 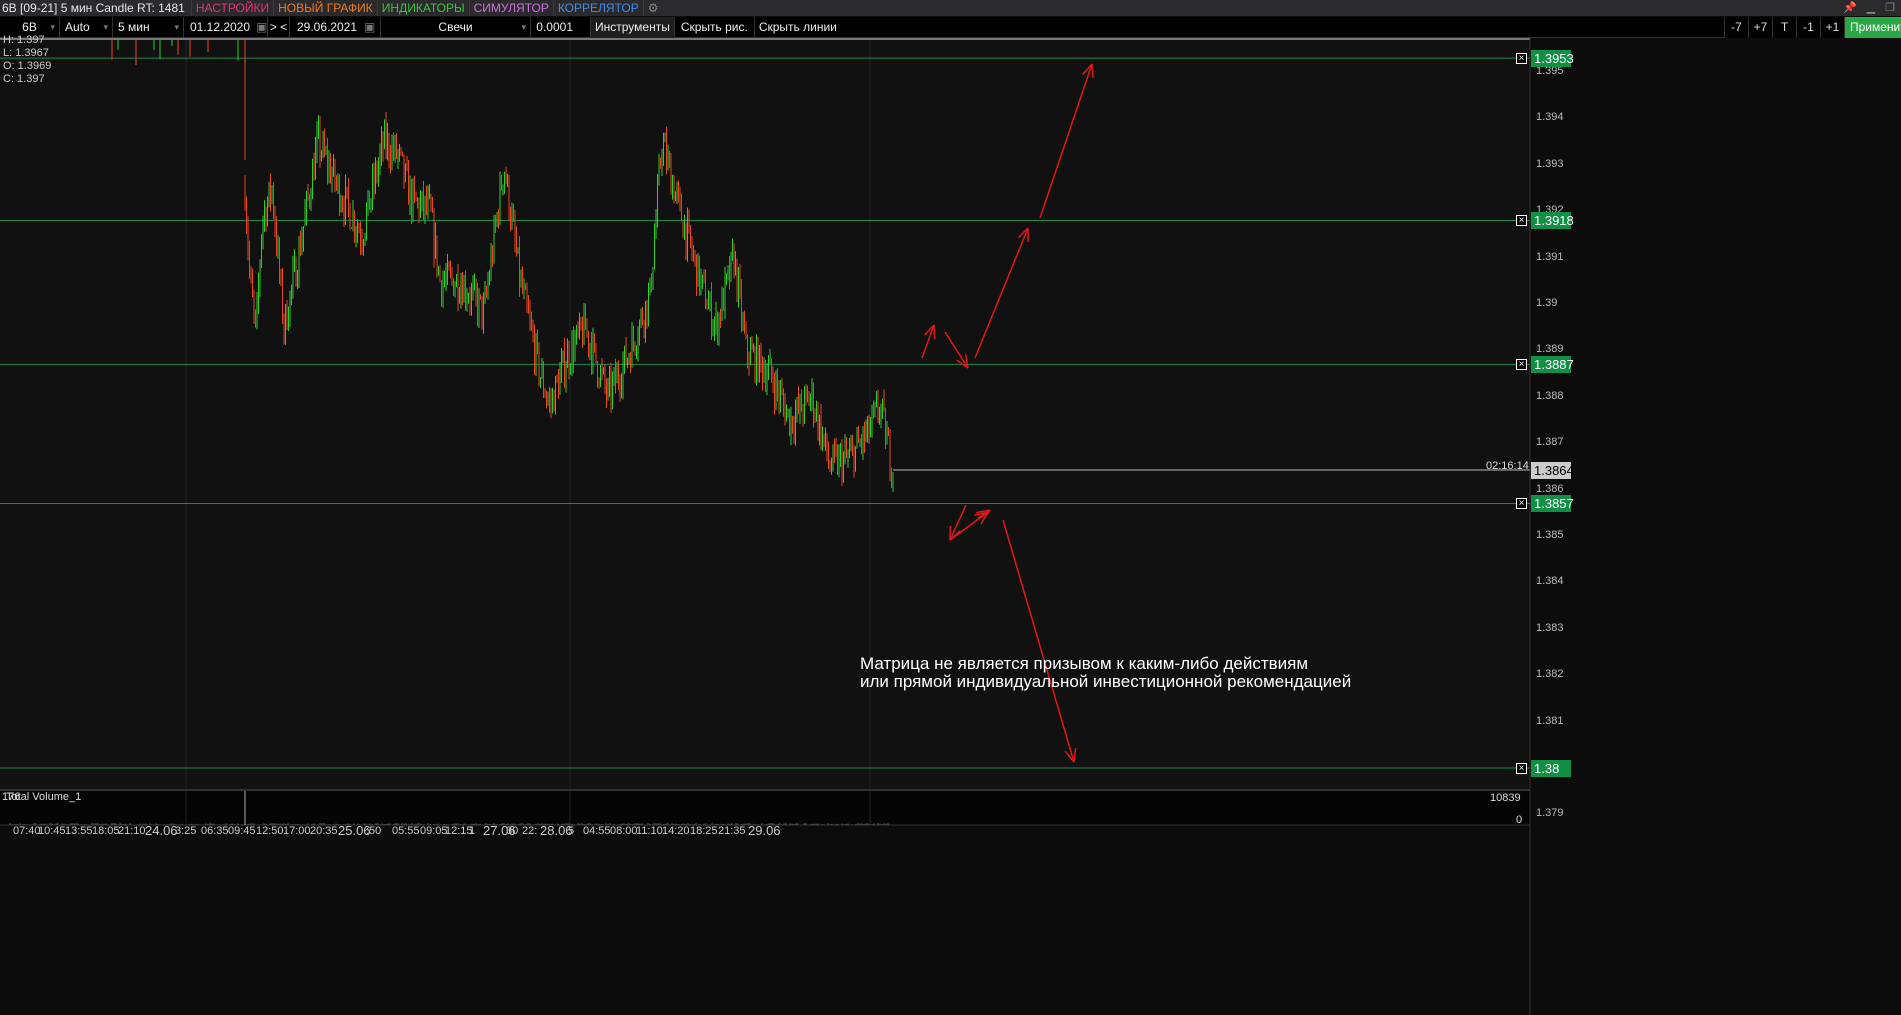 I want to click on time-tick: 24.06, so click(x=161, y=830).